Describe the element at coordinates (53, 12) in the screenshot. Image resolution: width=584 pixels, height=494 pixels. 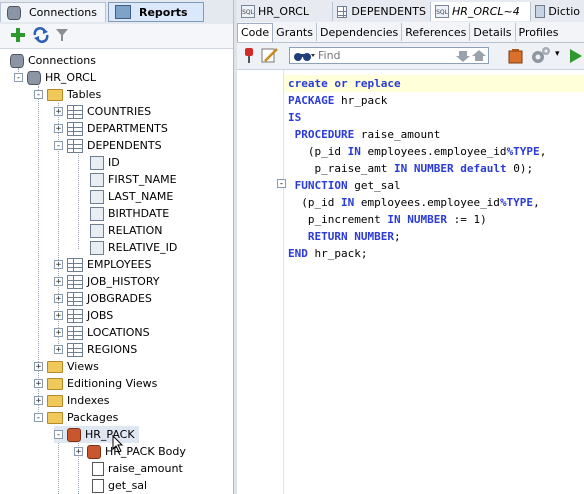
I see `tab-connections: Connections` at that location.